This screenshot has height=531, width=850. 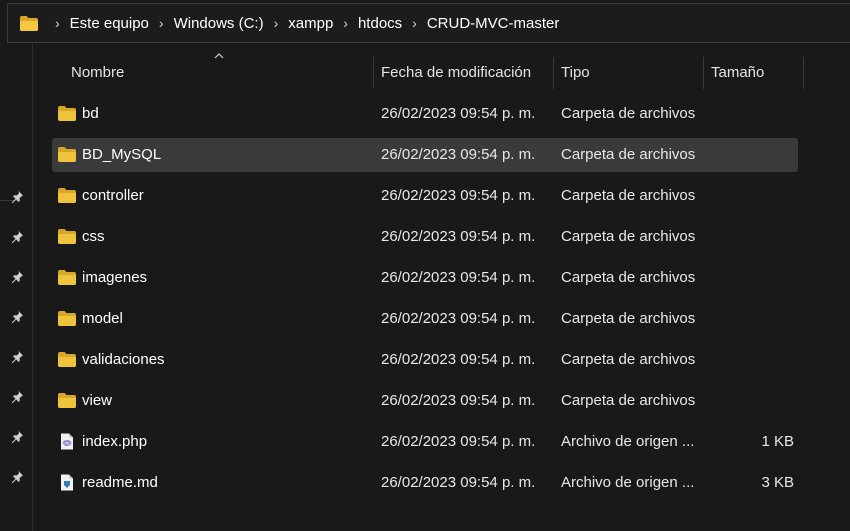 What do you see at coordinates (219, 56) in the screenshot?
I see `chevron-up-icon` at bounding box center [219, 56].